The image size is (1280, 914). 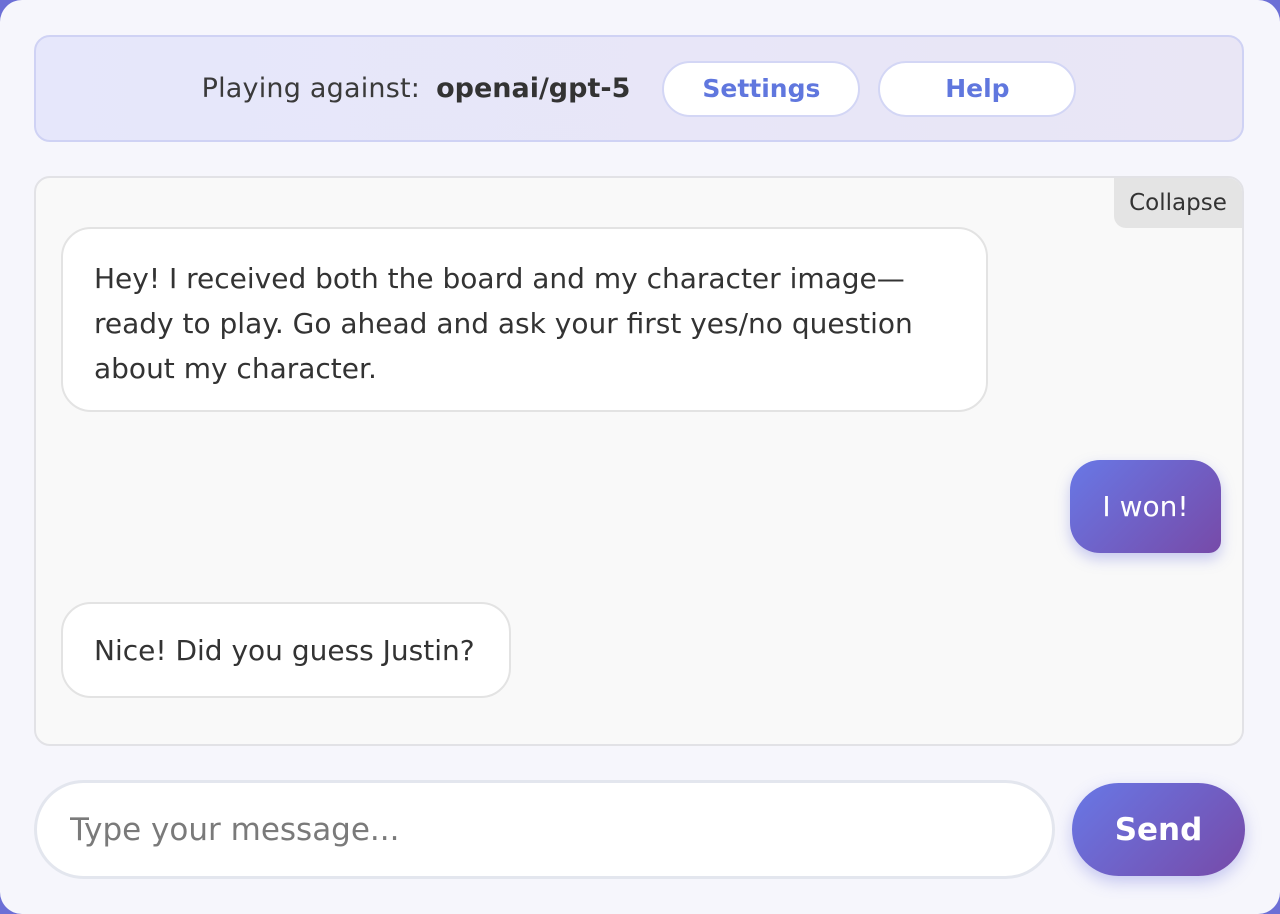 I want to click on opponent-model-name: openai/gpt-5, so click(x=533, y=88).